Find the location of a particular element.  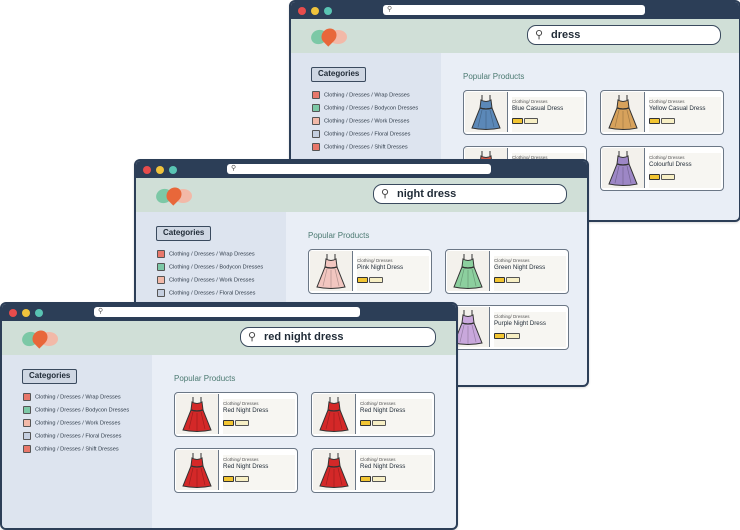

category-swatch-icon is located at coordinates (27, 397).